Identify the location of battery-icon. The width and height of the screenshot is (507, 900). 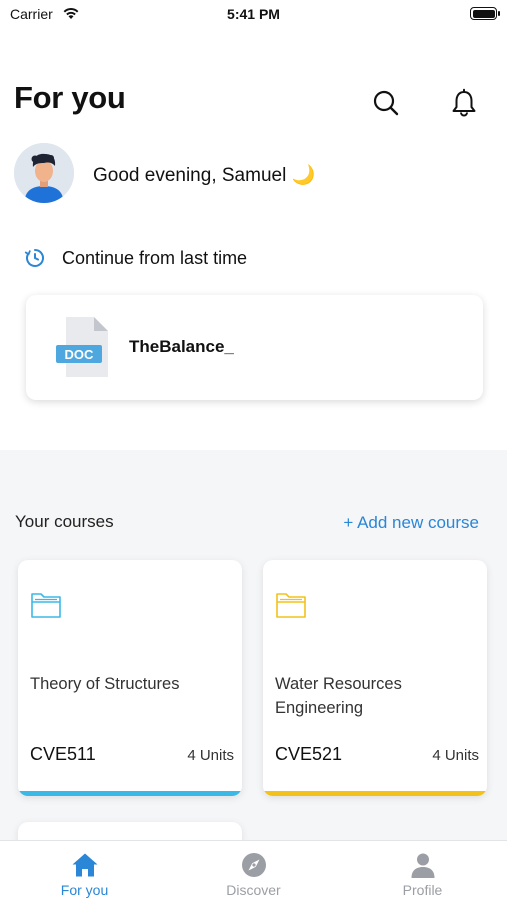
(485, 13).